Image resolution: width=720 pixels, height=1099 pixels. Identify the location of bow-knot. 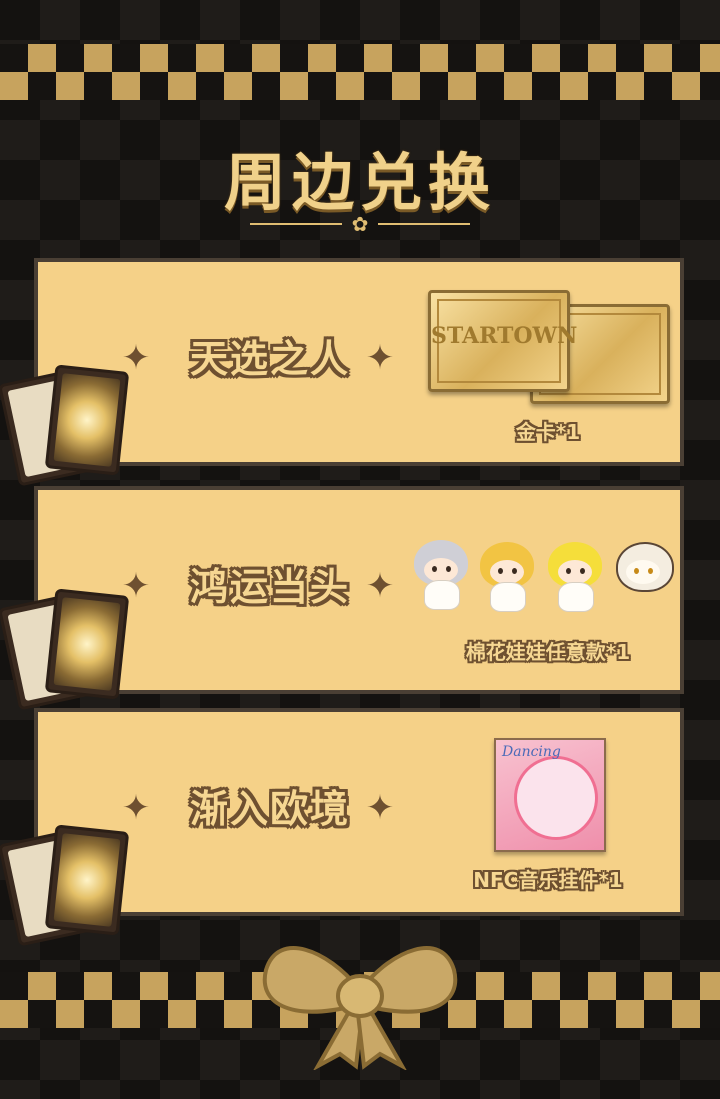
(360, 996).